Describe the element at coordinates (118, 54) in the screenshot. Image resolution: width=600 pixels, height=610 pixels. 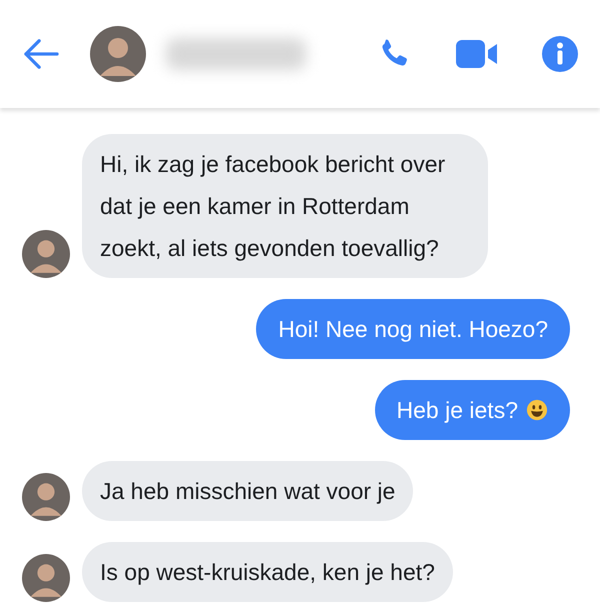
I see `avatar-icon` at that location.